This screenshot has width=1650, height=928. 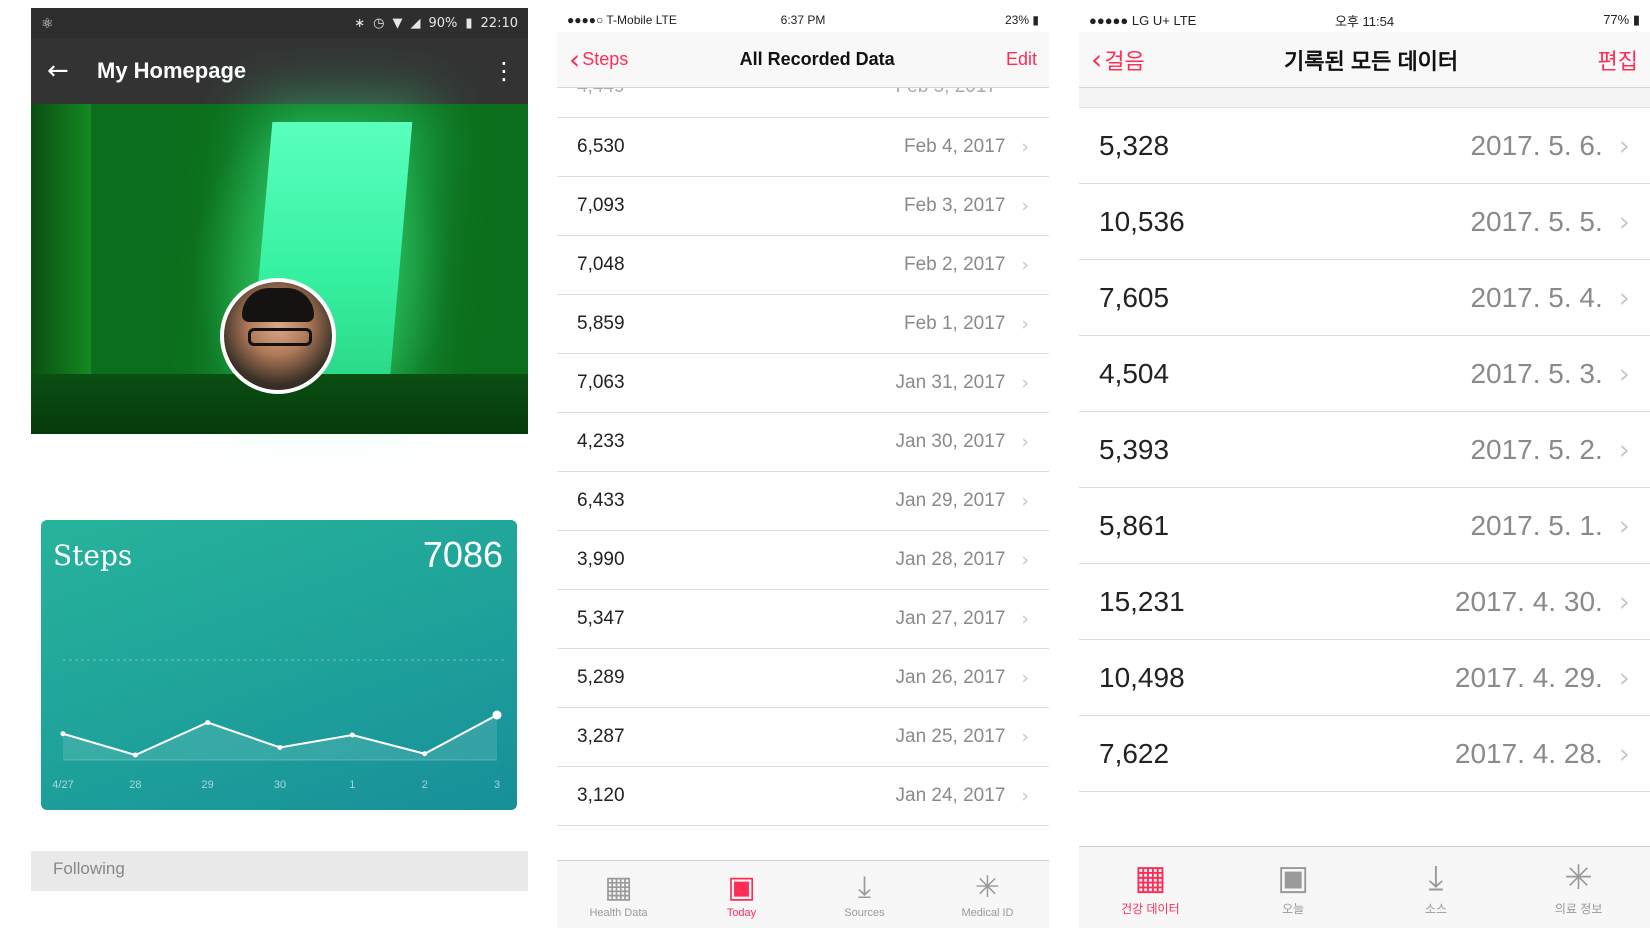 I want to click on table-row: 10,536 2017. 5. 5. ›, so click(x=1364, y=222).